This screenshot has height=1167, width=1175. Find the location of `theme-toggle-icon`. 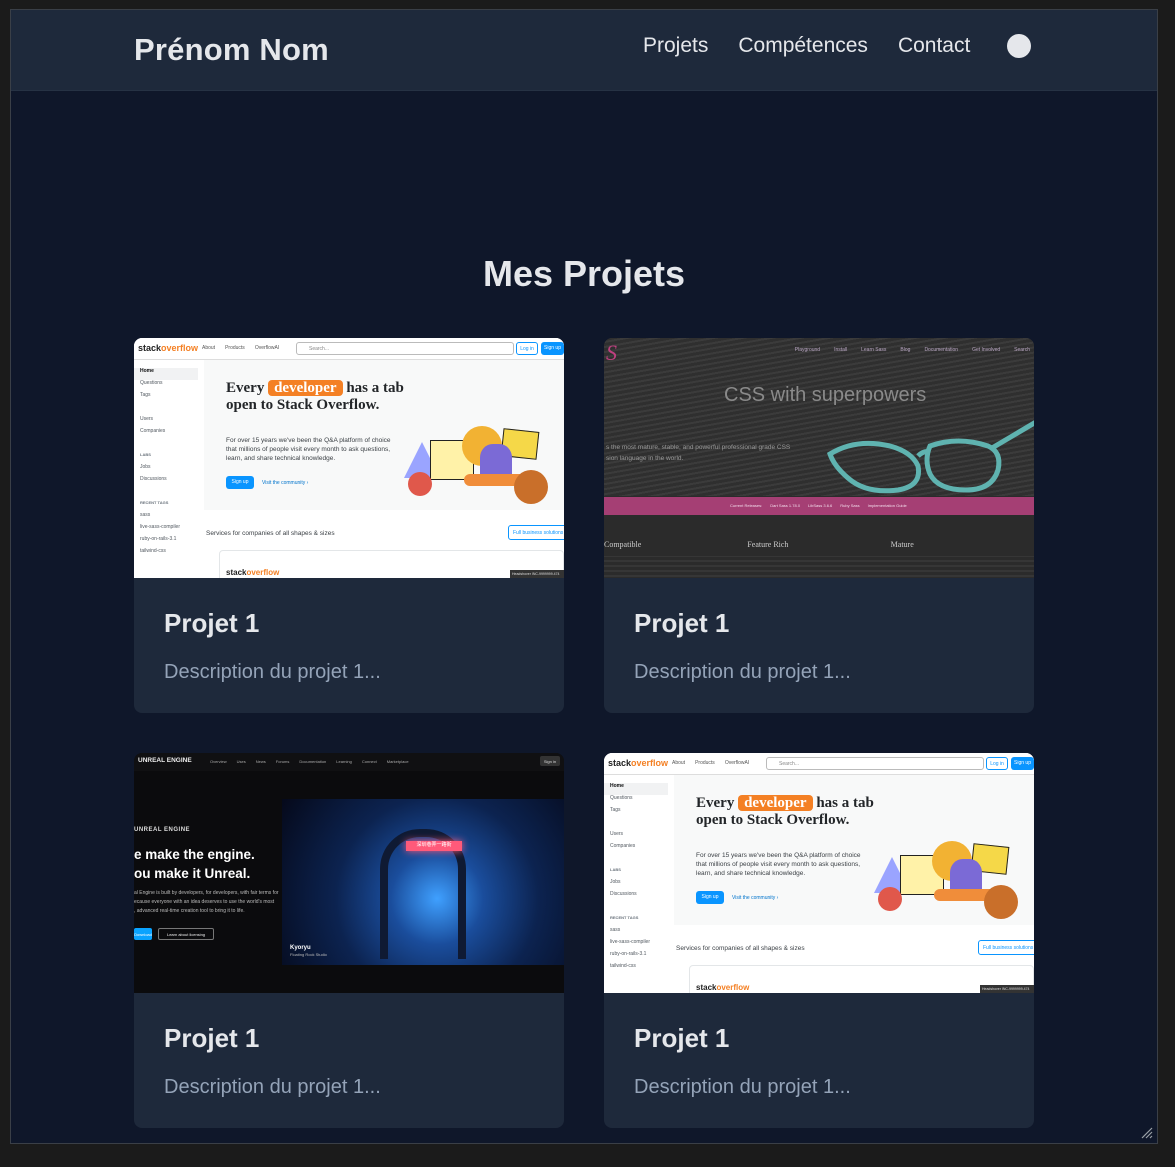

theme-toggle-icon is located at coordinates (1019, 46).